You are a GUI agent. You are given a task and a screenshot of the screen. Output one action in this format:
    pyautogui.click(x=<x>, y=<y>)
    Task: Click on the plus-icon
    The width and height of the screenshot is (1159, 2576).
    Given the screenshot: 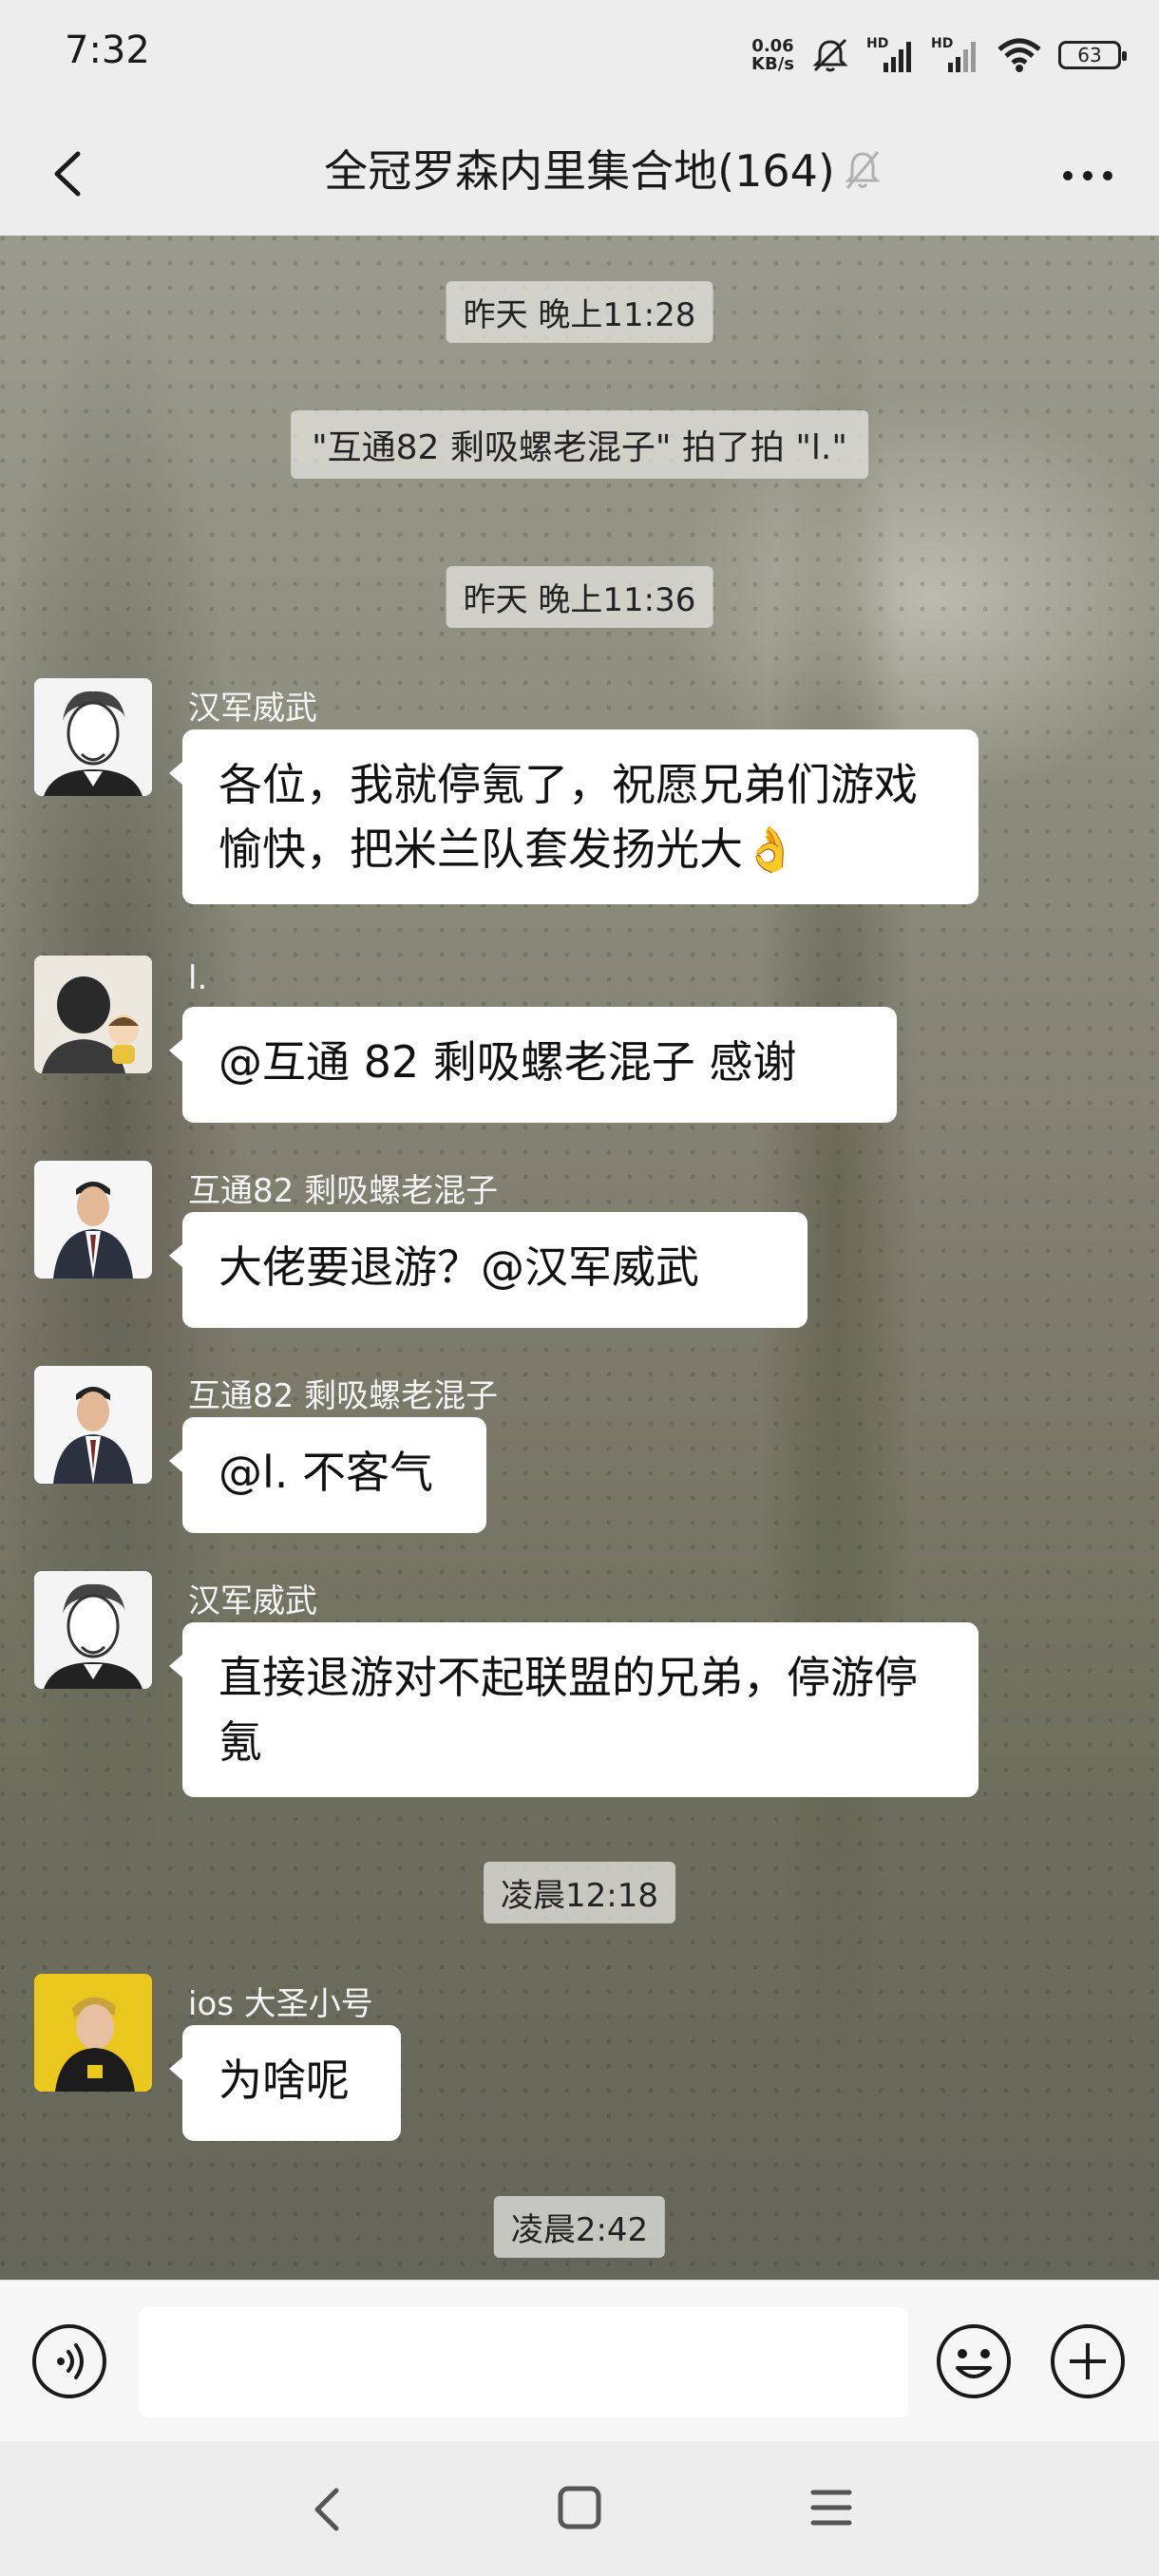 What is the action you would take?
    pyautogui.click(x=1088, y=2361)
    